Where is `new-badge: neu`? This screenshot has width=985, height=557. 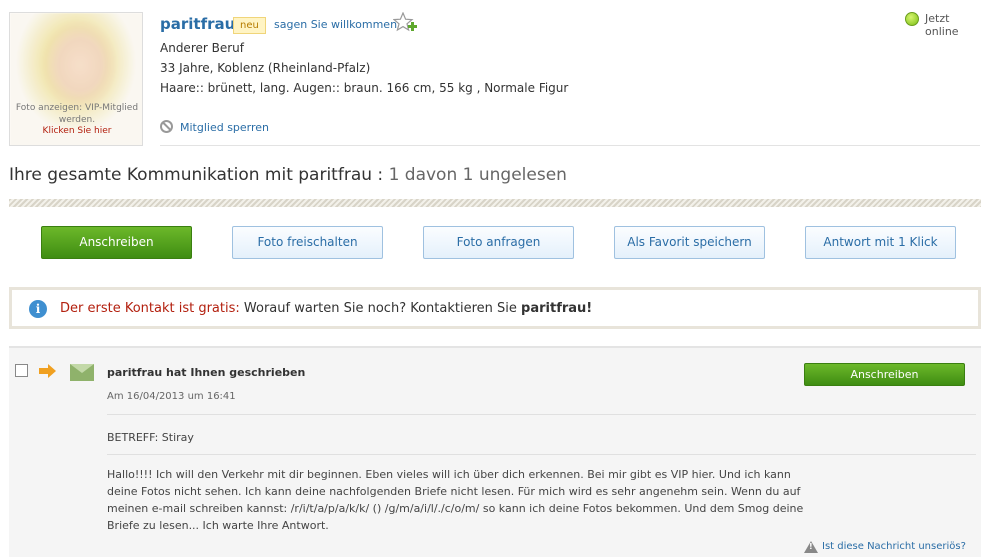
new-badge: neu is located at coordinates (249, 25).